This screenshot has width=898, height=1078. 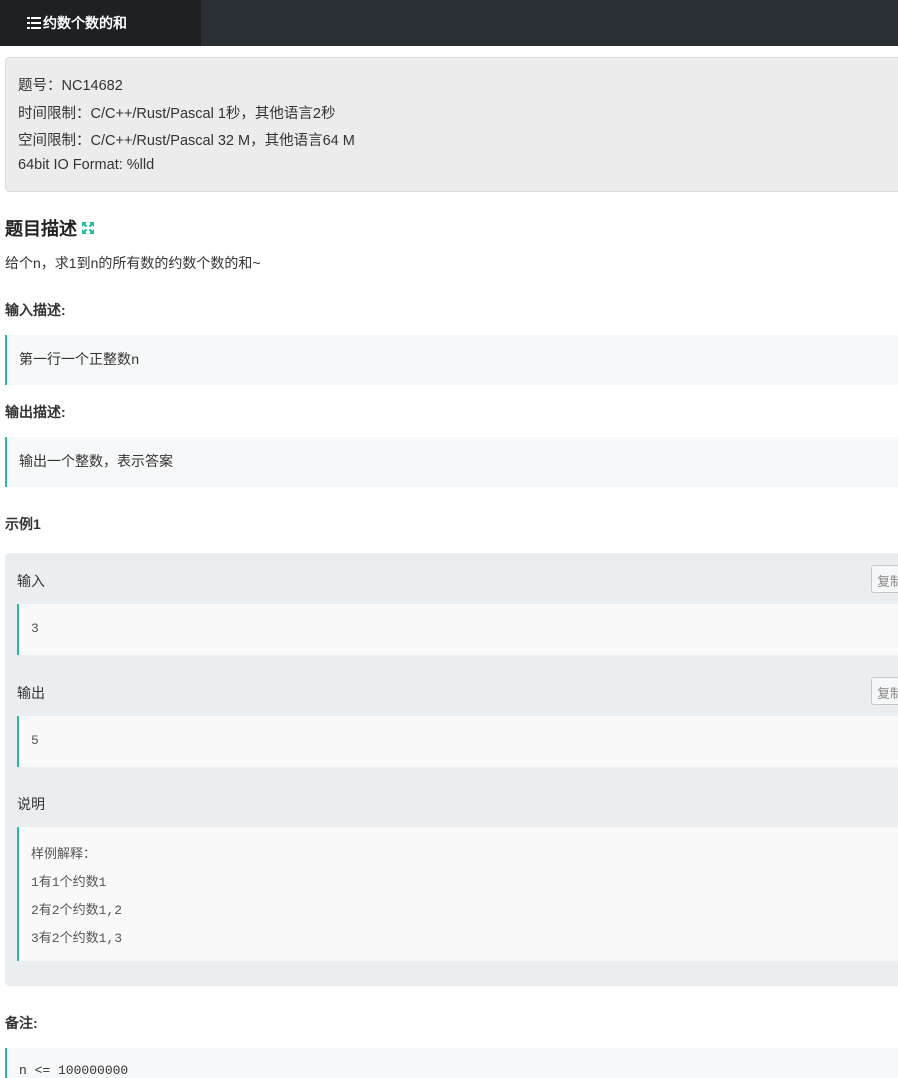 I want to click on input-description-cn: 第一行一个正整数, so click(x=75, y=359).